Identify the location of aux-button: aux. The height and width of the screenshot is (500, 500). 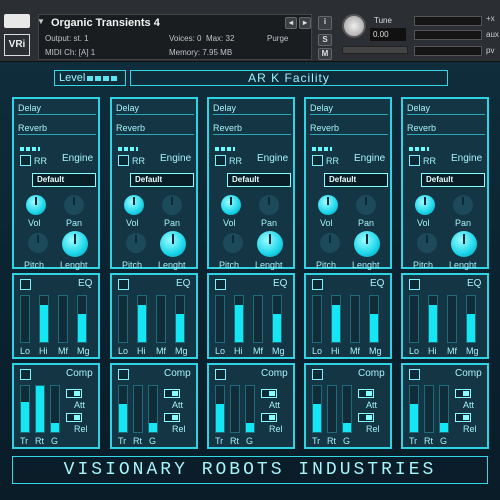
(492, 34).